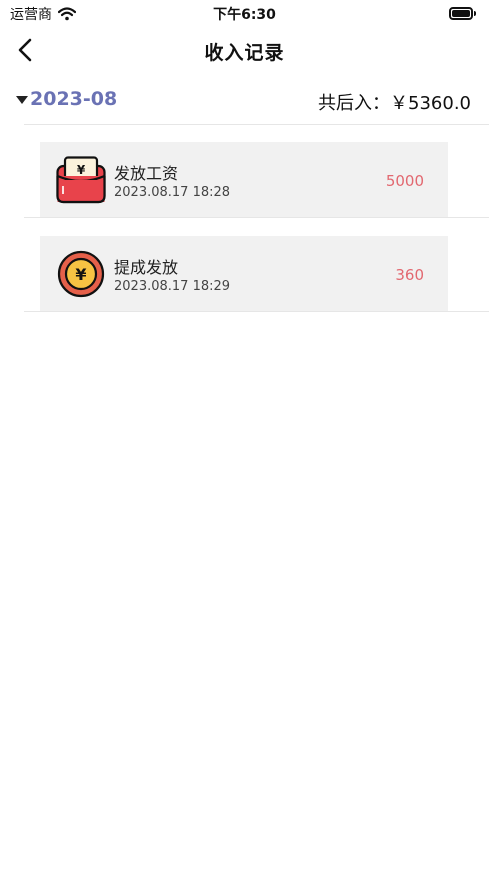 The height and width of the screenshot is (875, 489). What do you see at coordinates (146, 173) in the screenshot?
I see `record-title: 发放工资` at bounding box center [146, 173].